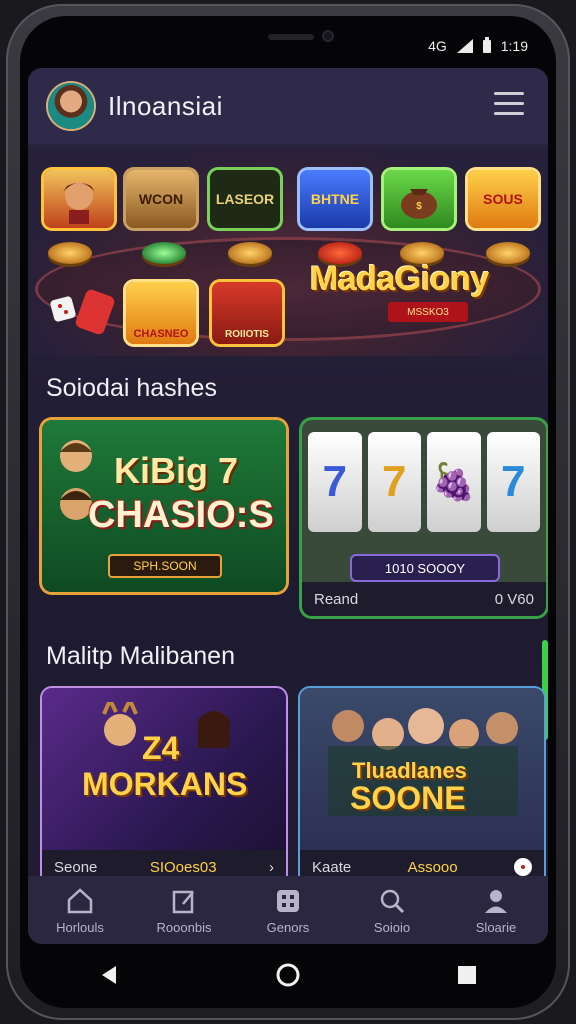  Describe the element at coordinates (408, 798) in the screenshot. I see `card-art-title-line2: SOONE` at that location.